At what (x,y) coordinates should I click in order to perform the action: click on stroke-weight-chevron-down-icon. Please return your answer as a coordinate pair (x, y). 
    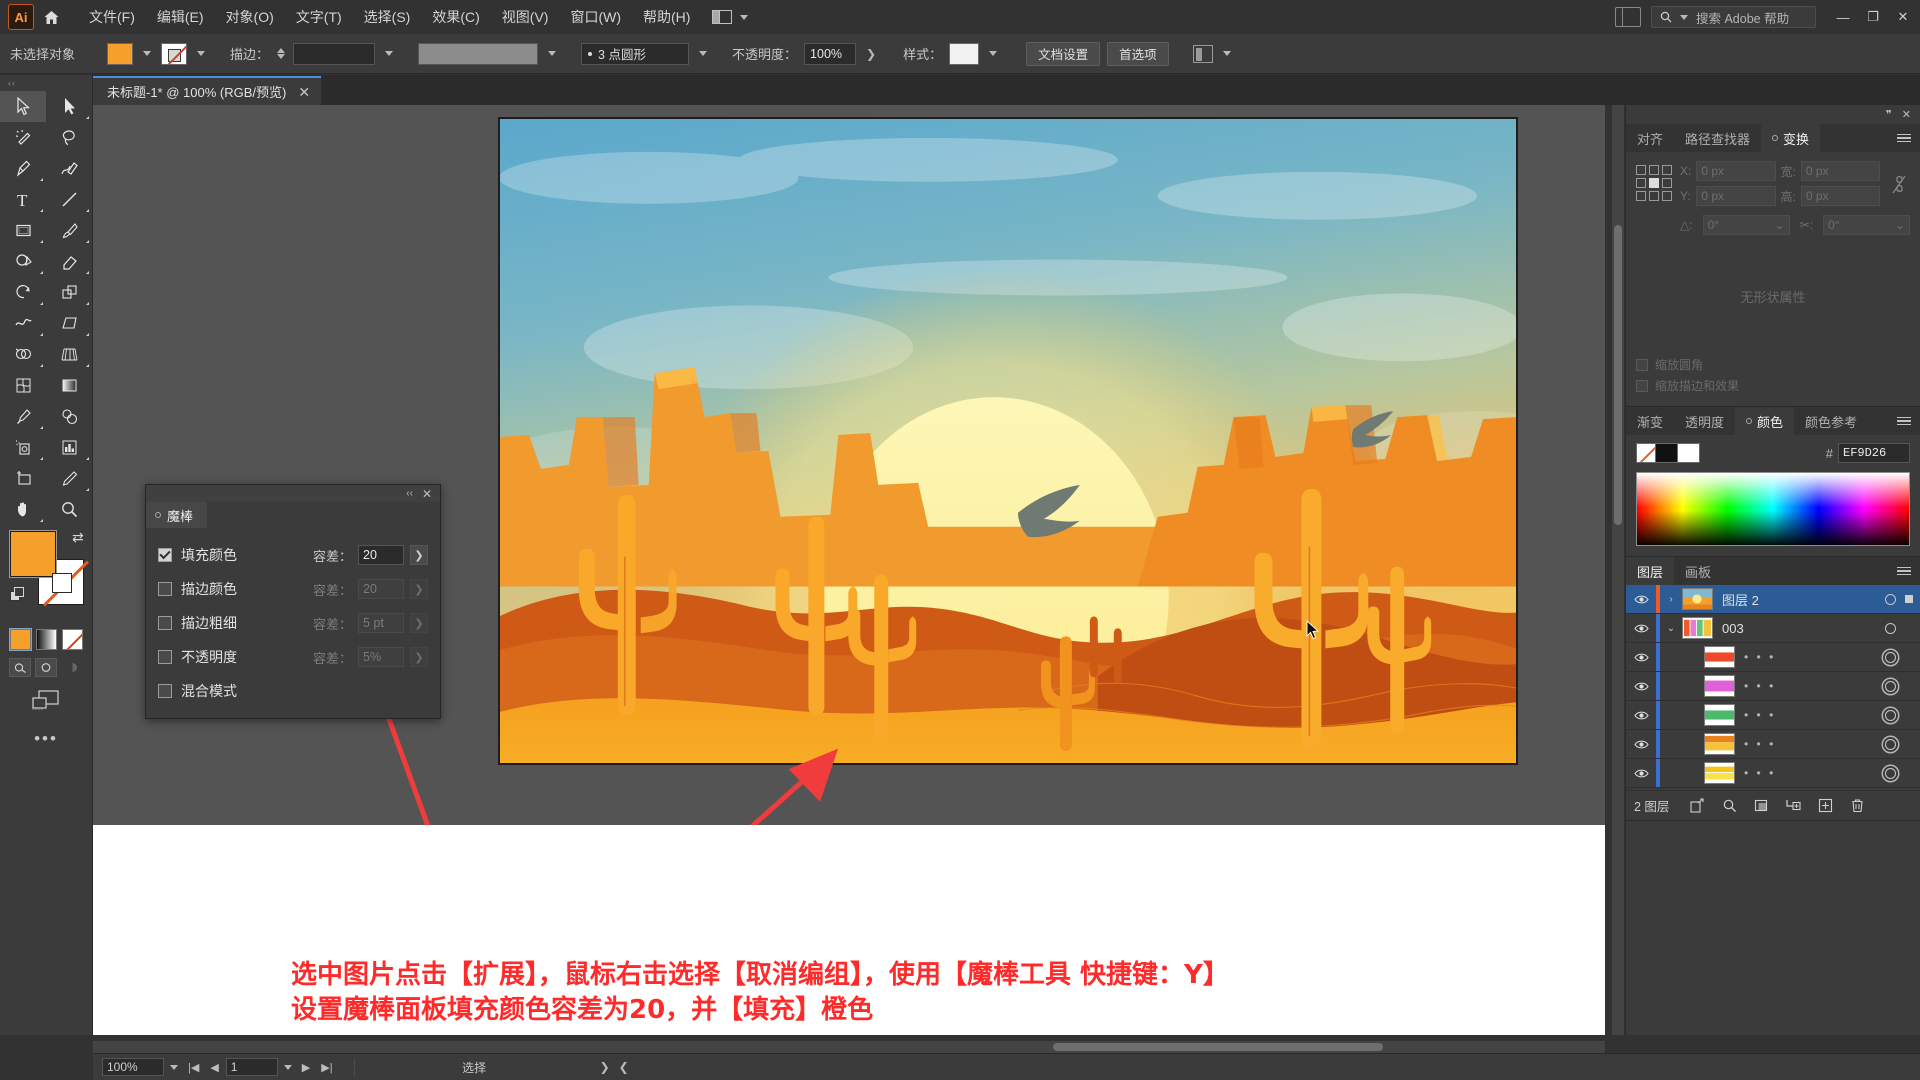
    Looking at the image, I should click on (389, 53).